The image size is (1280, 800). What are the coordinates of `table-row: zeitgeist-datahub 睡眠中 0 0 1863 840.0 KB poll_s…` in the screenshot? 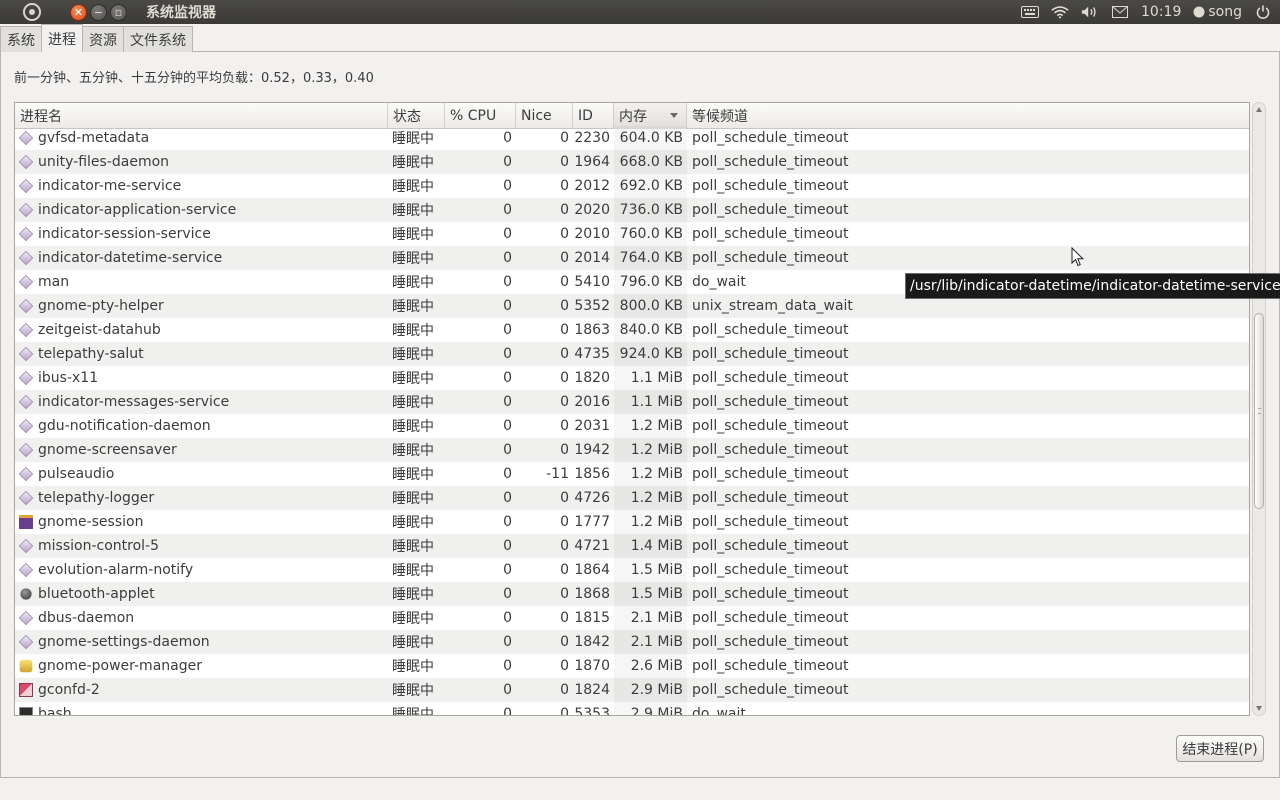 It's located at (632, 330).